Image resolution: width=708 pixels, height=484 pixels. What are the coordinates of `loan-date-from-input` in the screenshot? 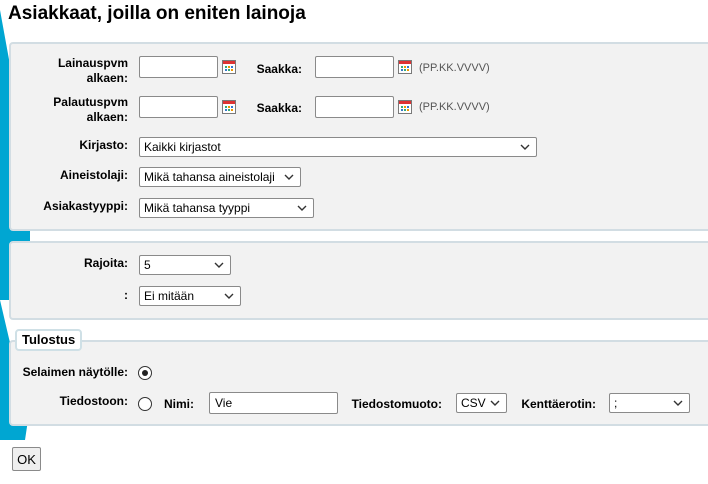 It's located at (178, 67).